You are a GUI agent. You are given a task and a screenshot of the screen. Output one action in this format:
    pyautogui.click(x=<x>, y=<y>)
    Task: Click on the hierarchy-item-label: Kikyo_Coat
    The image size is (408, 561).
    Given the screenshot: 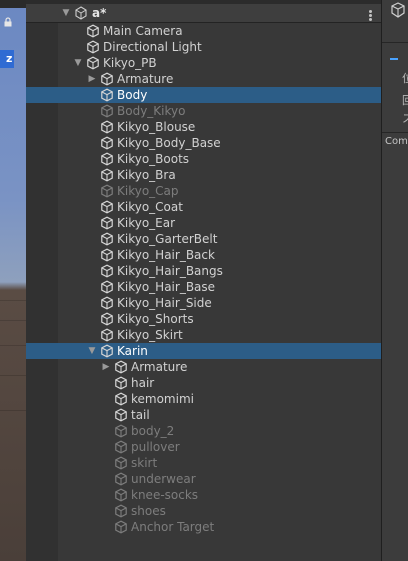 What is the action you would take?
    pyautogui.click(x=150, y=207)
    